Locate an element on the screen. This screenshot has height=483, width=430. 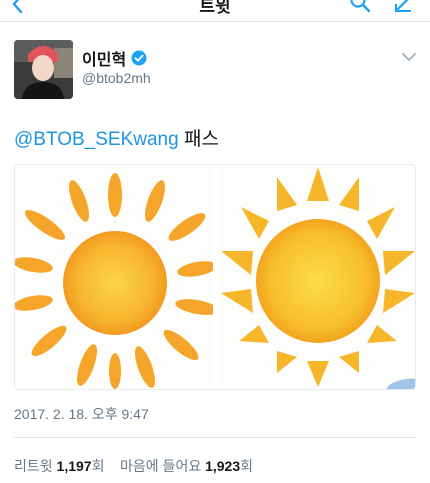
tweet-timestamp: 2017. 2. 18. 오후 9:47 is located at coordinates (81, 414).